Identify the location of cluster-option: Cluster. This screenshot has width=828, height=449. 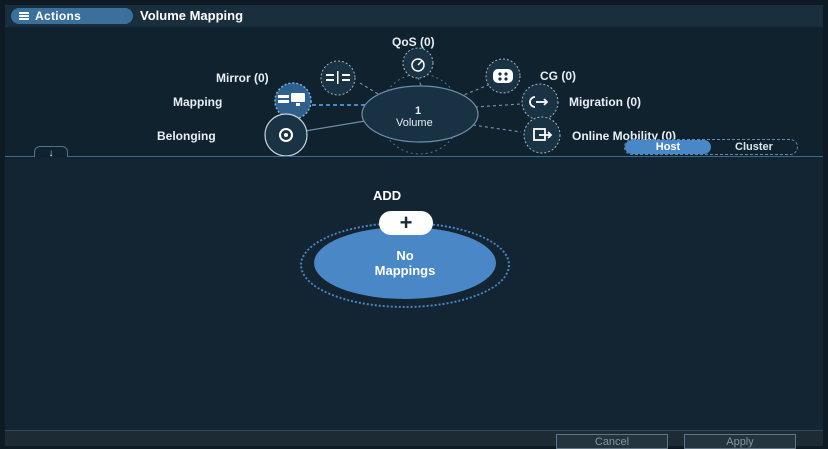
(754, 147).